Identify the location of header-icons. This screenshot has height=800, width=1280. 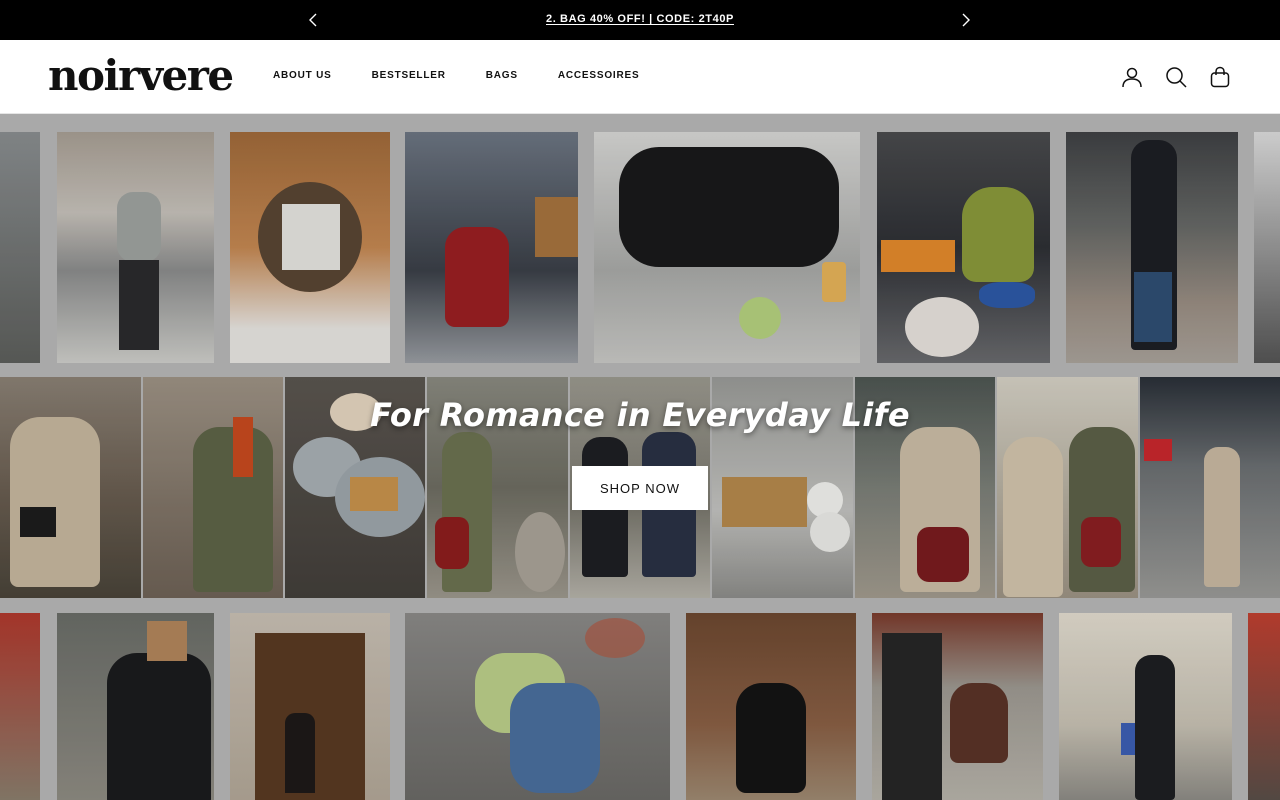
(1176, 77).